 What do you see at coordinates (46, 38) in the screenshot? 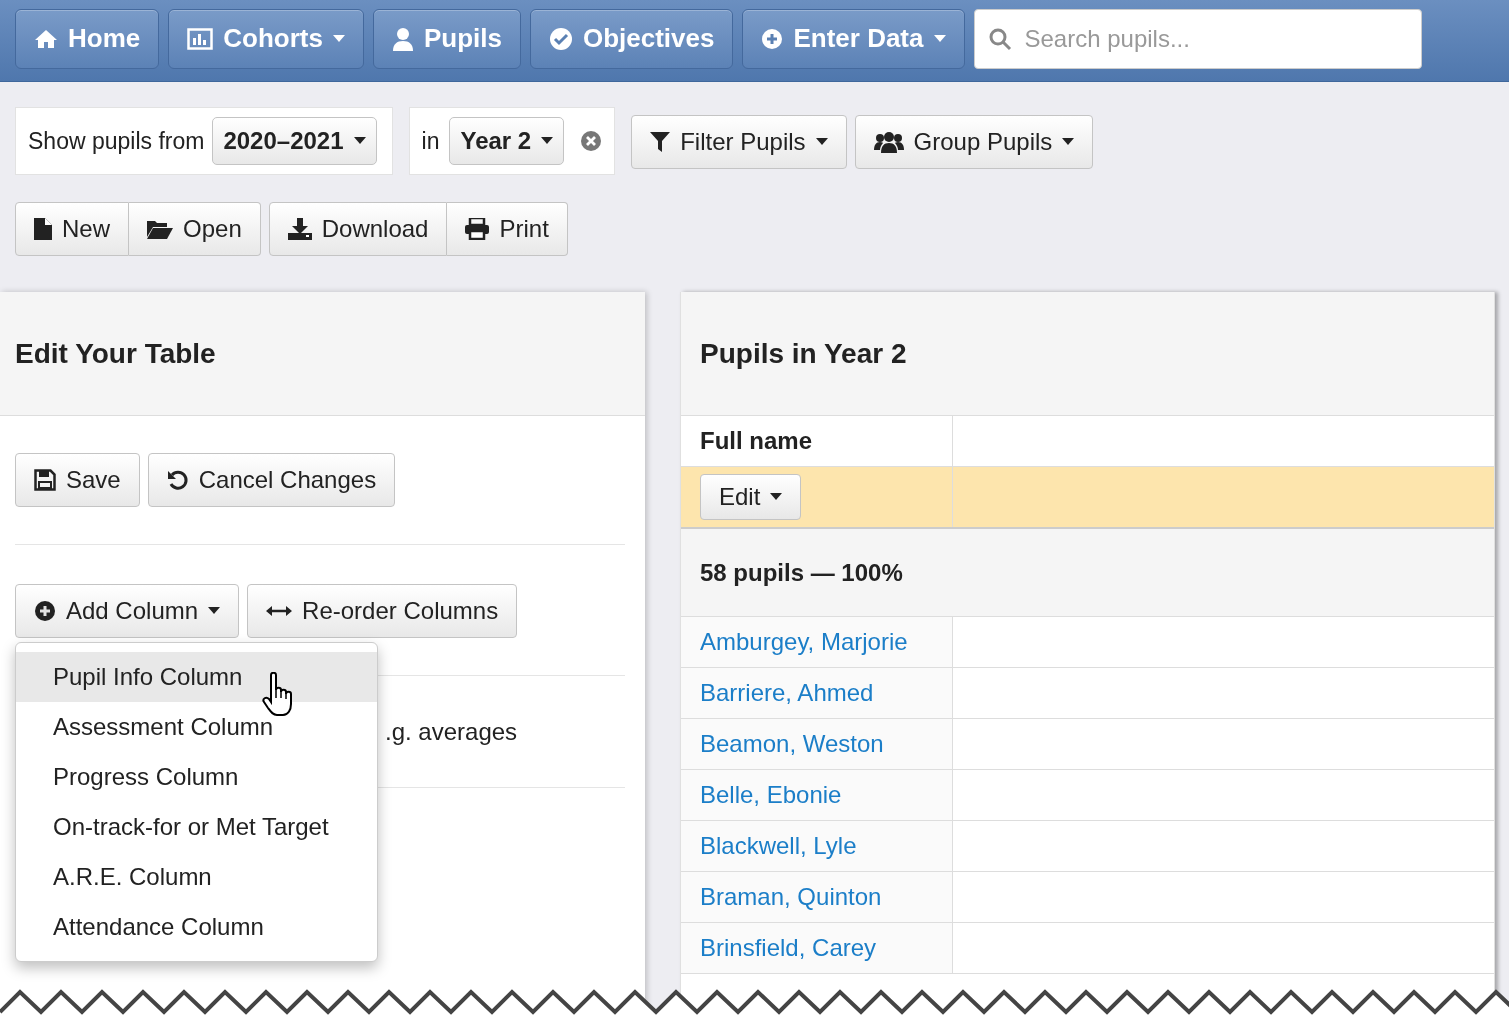
I see `home-icon` at bounding box center [46, 38].